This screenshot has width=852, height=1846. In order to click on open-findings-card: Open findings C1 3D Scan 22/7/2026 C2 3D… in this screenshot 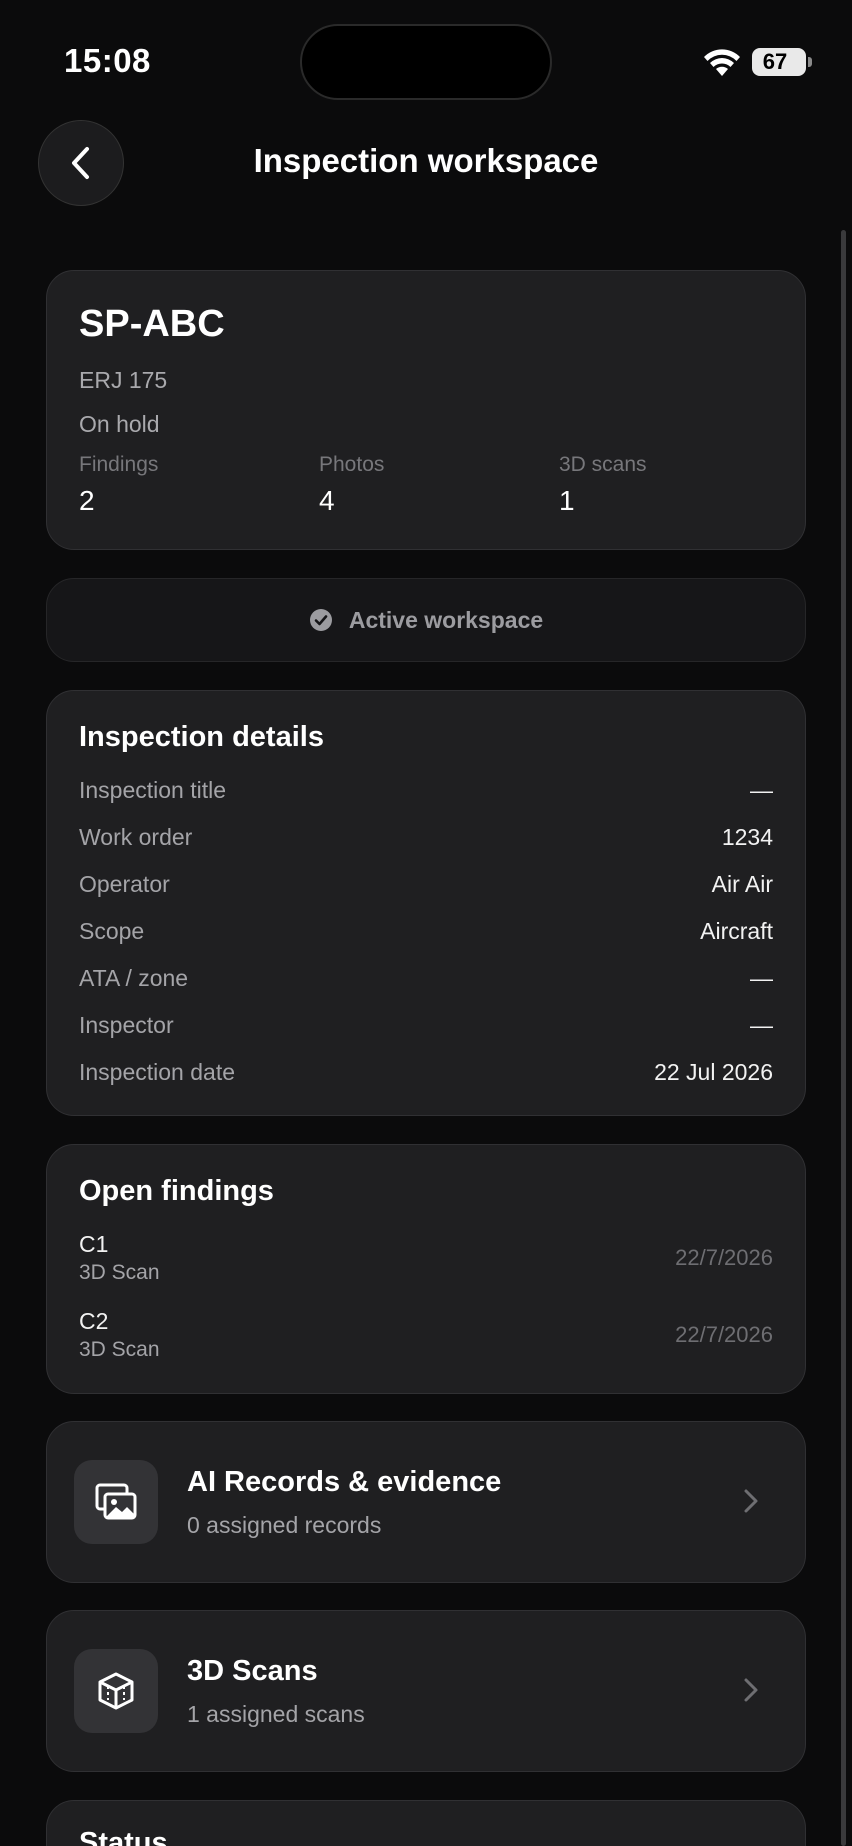, I will do `click(426, 1269)`.